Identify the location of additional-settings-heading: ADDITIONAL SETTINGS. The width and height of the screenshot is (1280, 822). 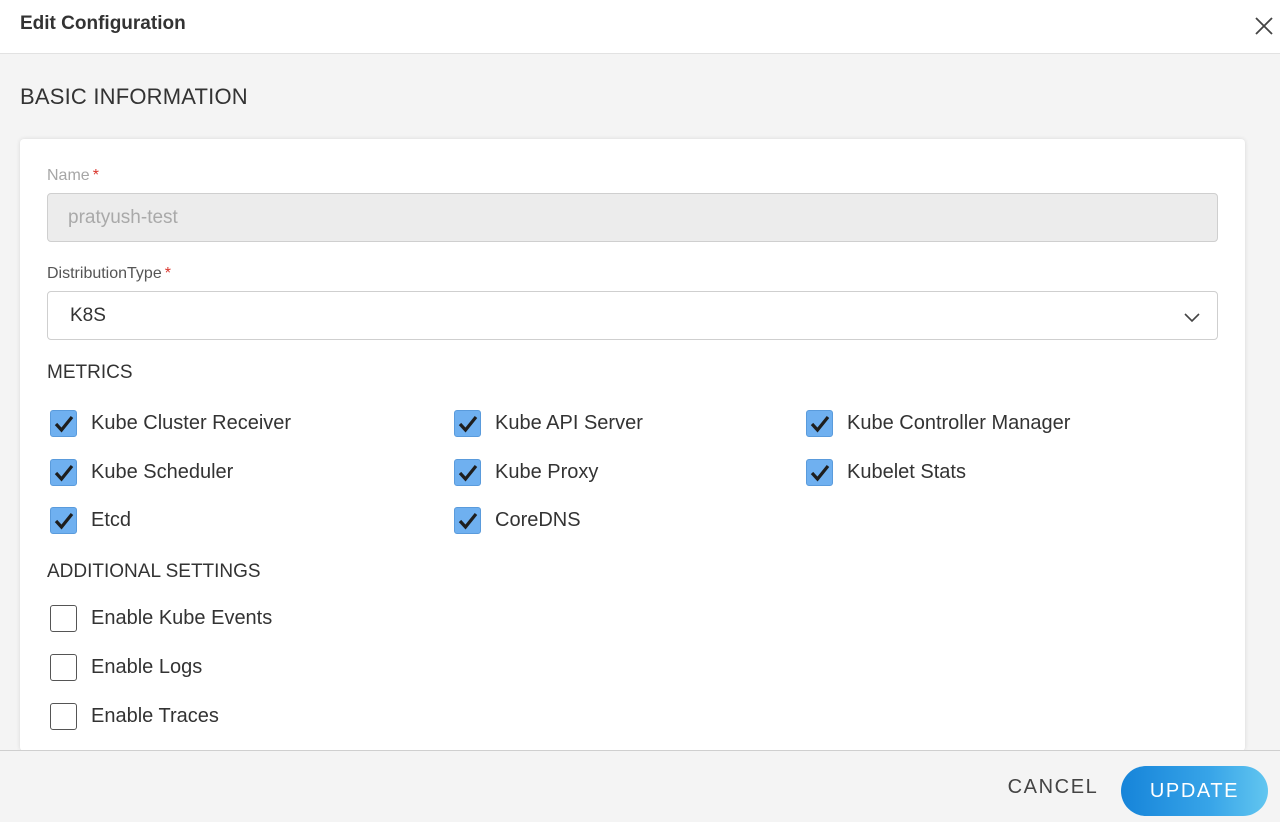
(154, 571).